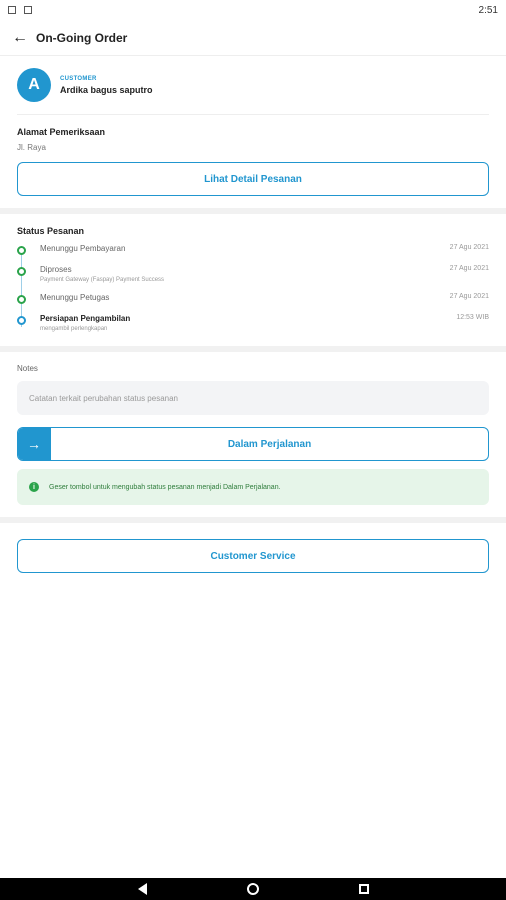  Describe the element at coordinates (253, 179) in the screenshot. I see `view-order-detail-button: Lihat Detail Pesanan` at that location.